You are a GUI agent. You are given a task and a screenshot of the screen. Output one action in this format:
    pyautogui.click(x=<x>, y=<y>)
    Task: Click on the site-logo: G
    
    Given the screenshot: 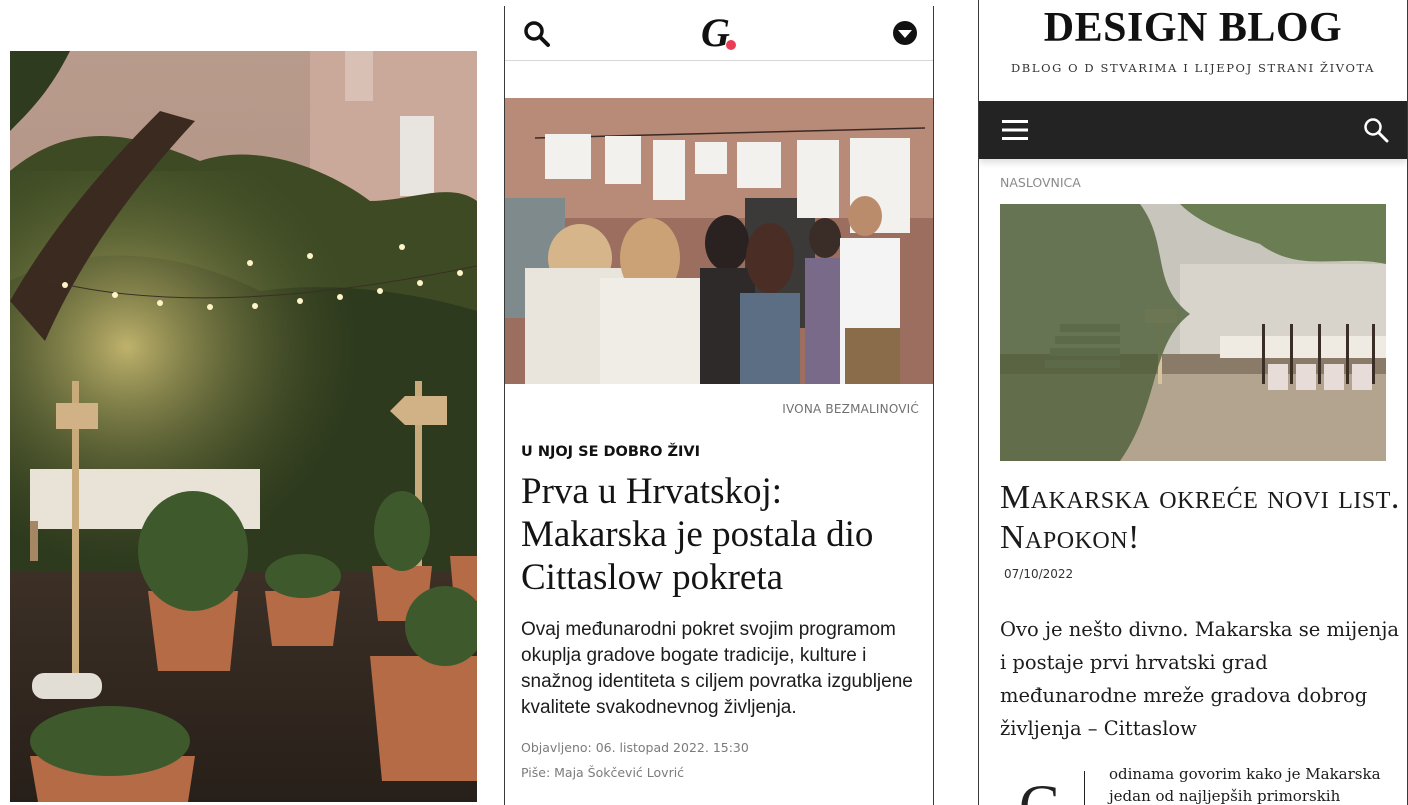 What is the action you would take?
    pyautogui.click(x=715, y=33)
    